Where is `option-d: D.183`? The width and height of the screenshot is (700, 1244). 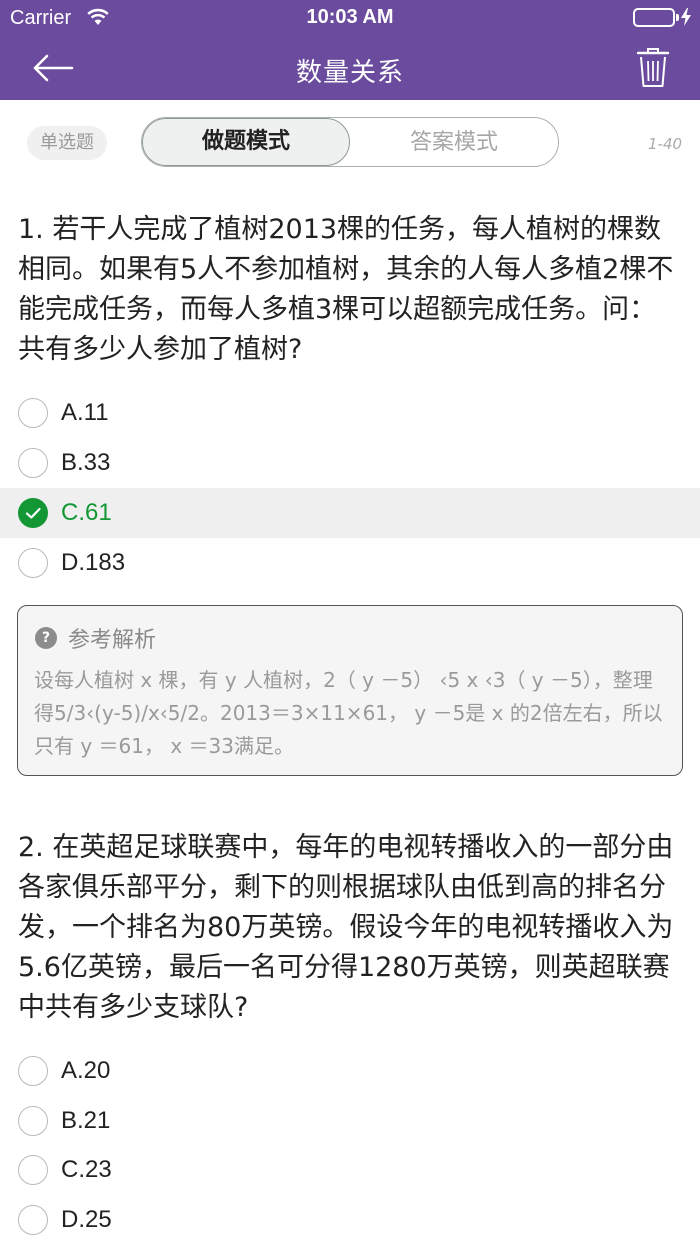 option-d: D.183 is located at coordinates (350, 563).